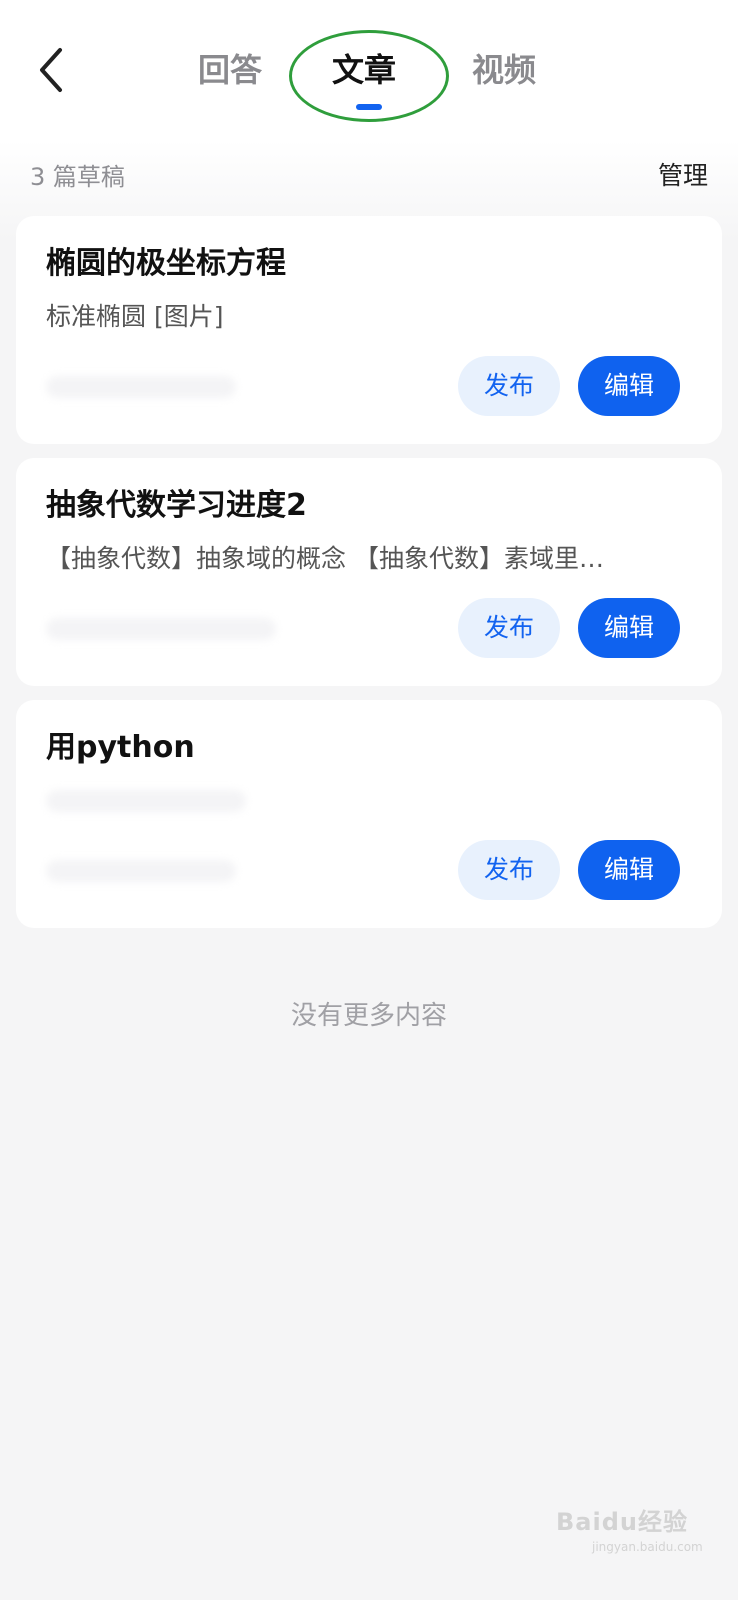 The image size is (738, 1600). What do you see at coordinates (230, 70) in the screenshot?
I see `tab-answers: 回答` at bounding box center [230, 70].